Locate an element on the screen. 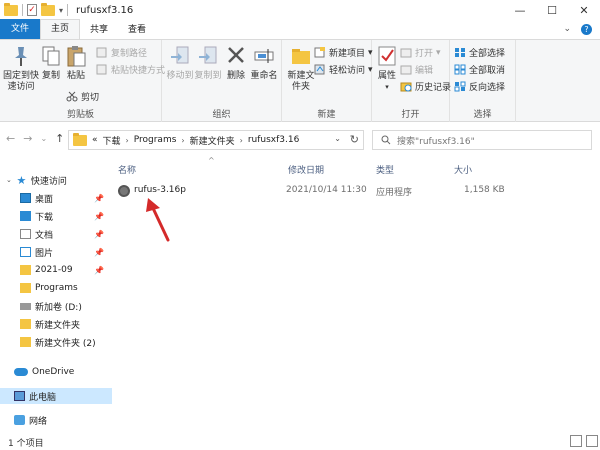 This screenshot has height=450, width=600. paste-shortcut-icon is located at coordinates (101, 69).